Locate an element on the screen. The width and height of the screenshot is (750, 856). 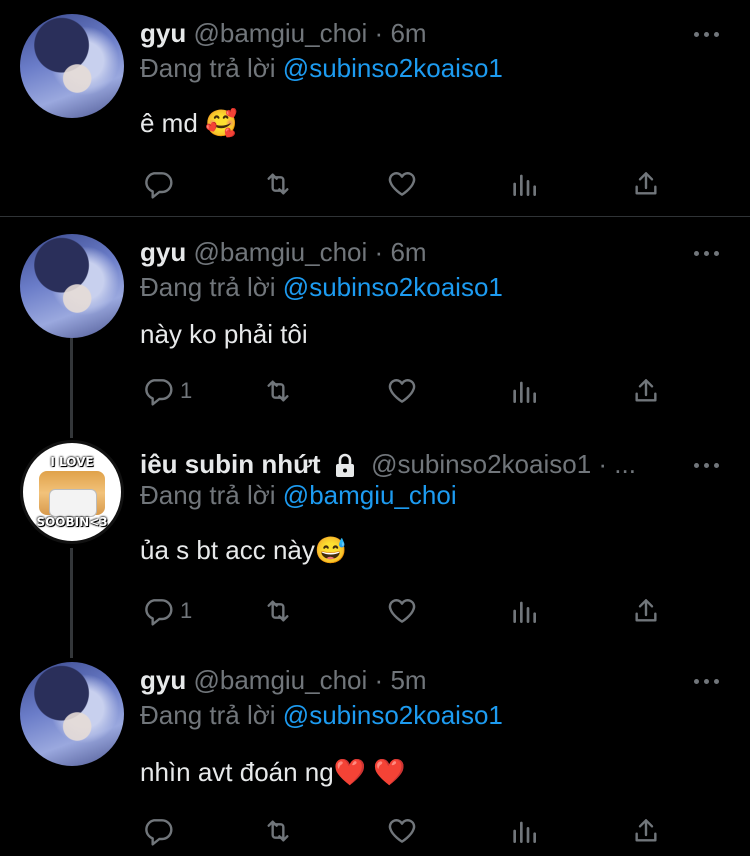
tweet-text: này ko phải tôi is located at coordinates (224, 334).